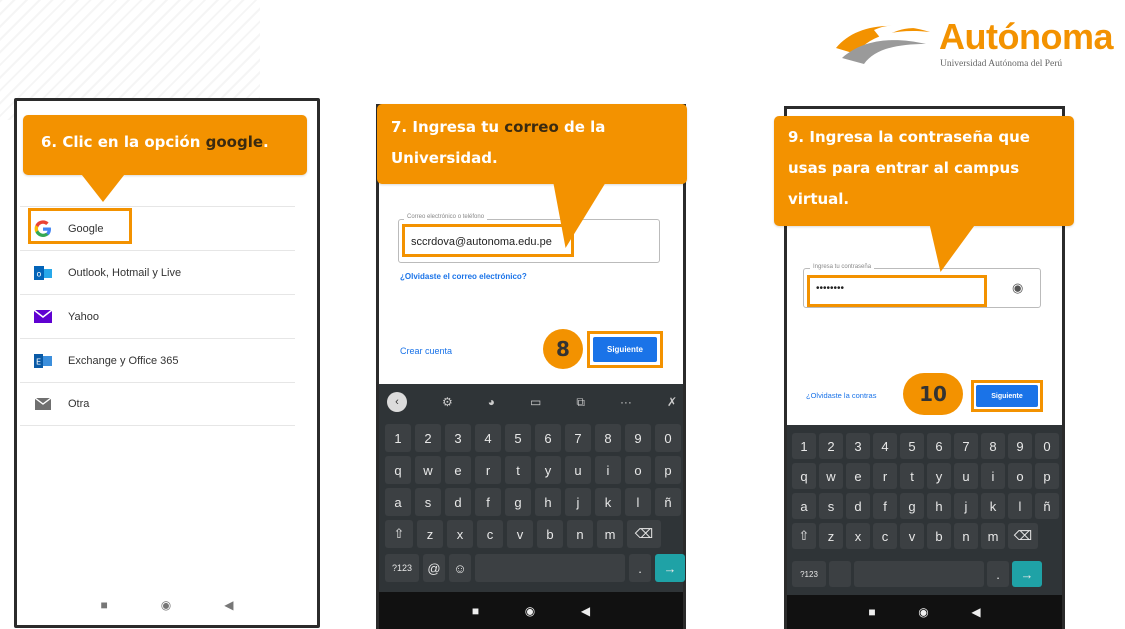 Image resolution: width=1125 pixels, height=629 pixels. Describe the element at coordinates (491, 402) in the screenshot. I see `palette-icon: ◕` at that location.